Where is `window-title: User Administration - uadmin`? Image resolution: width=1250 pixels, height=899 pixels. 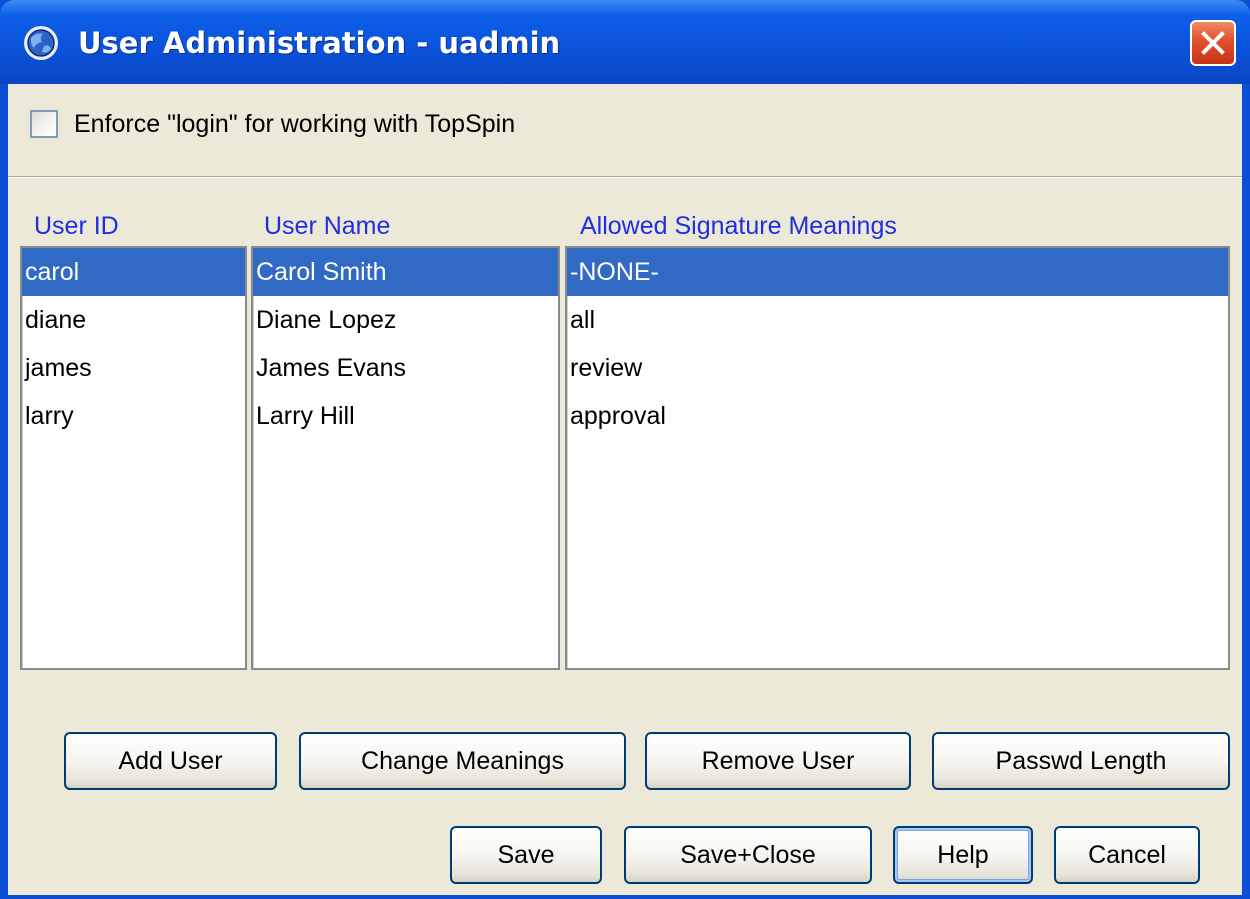 window-title: User Administration - uadmin is located at coordinates (319, 43).